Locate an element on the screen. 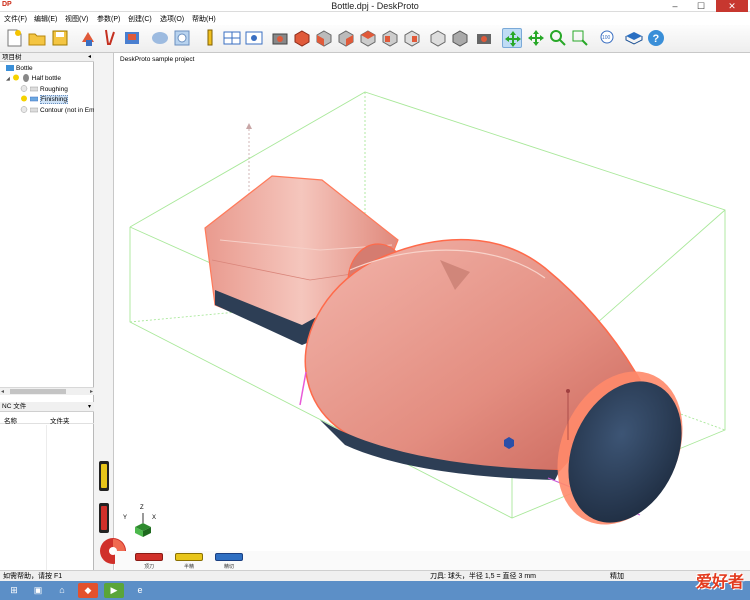 This screenshot has width=750, height=600. finish-mode-button is located at coordinates (229, 557).